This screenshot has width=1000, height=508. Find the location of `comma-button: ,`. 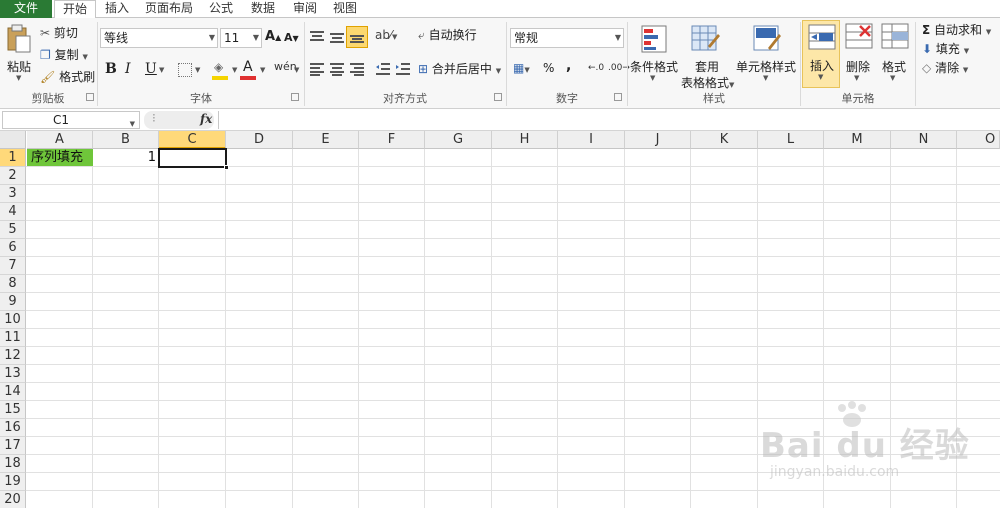

comma-button: , is located at coordinates (568, 66).